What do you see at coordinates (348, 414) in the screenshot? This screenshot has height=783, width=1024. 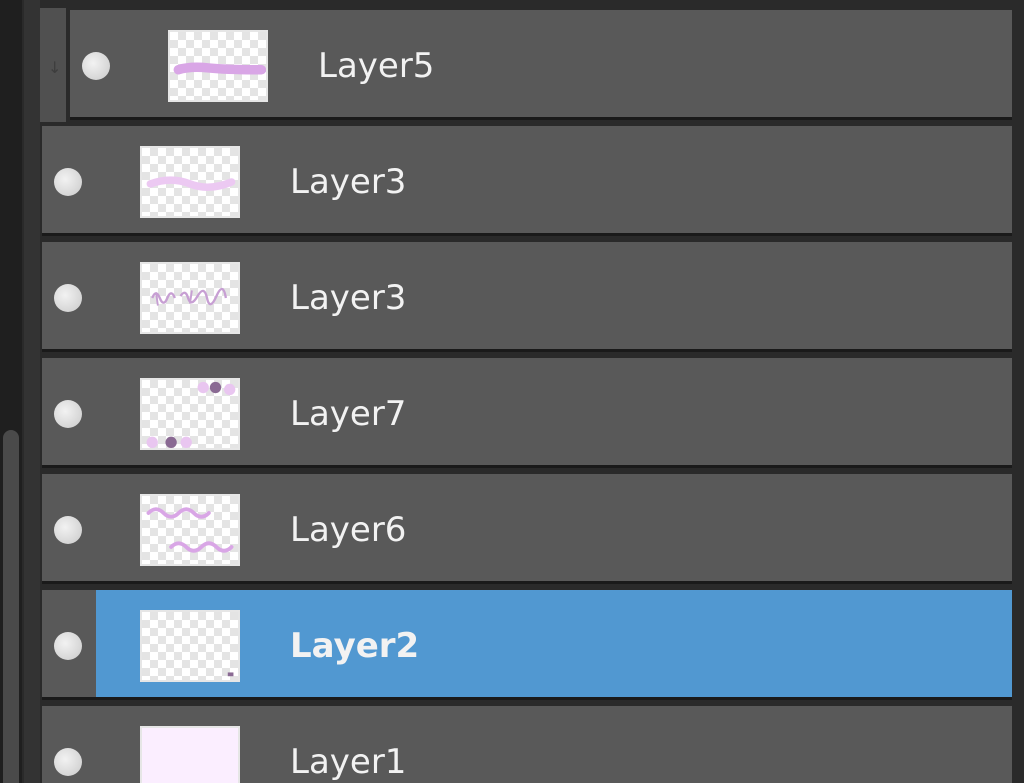 I see `layer-name: Layer7` at bounding box center [348, 414].